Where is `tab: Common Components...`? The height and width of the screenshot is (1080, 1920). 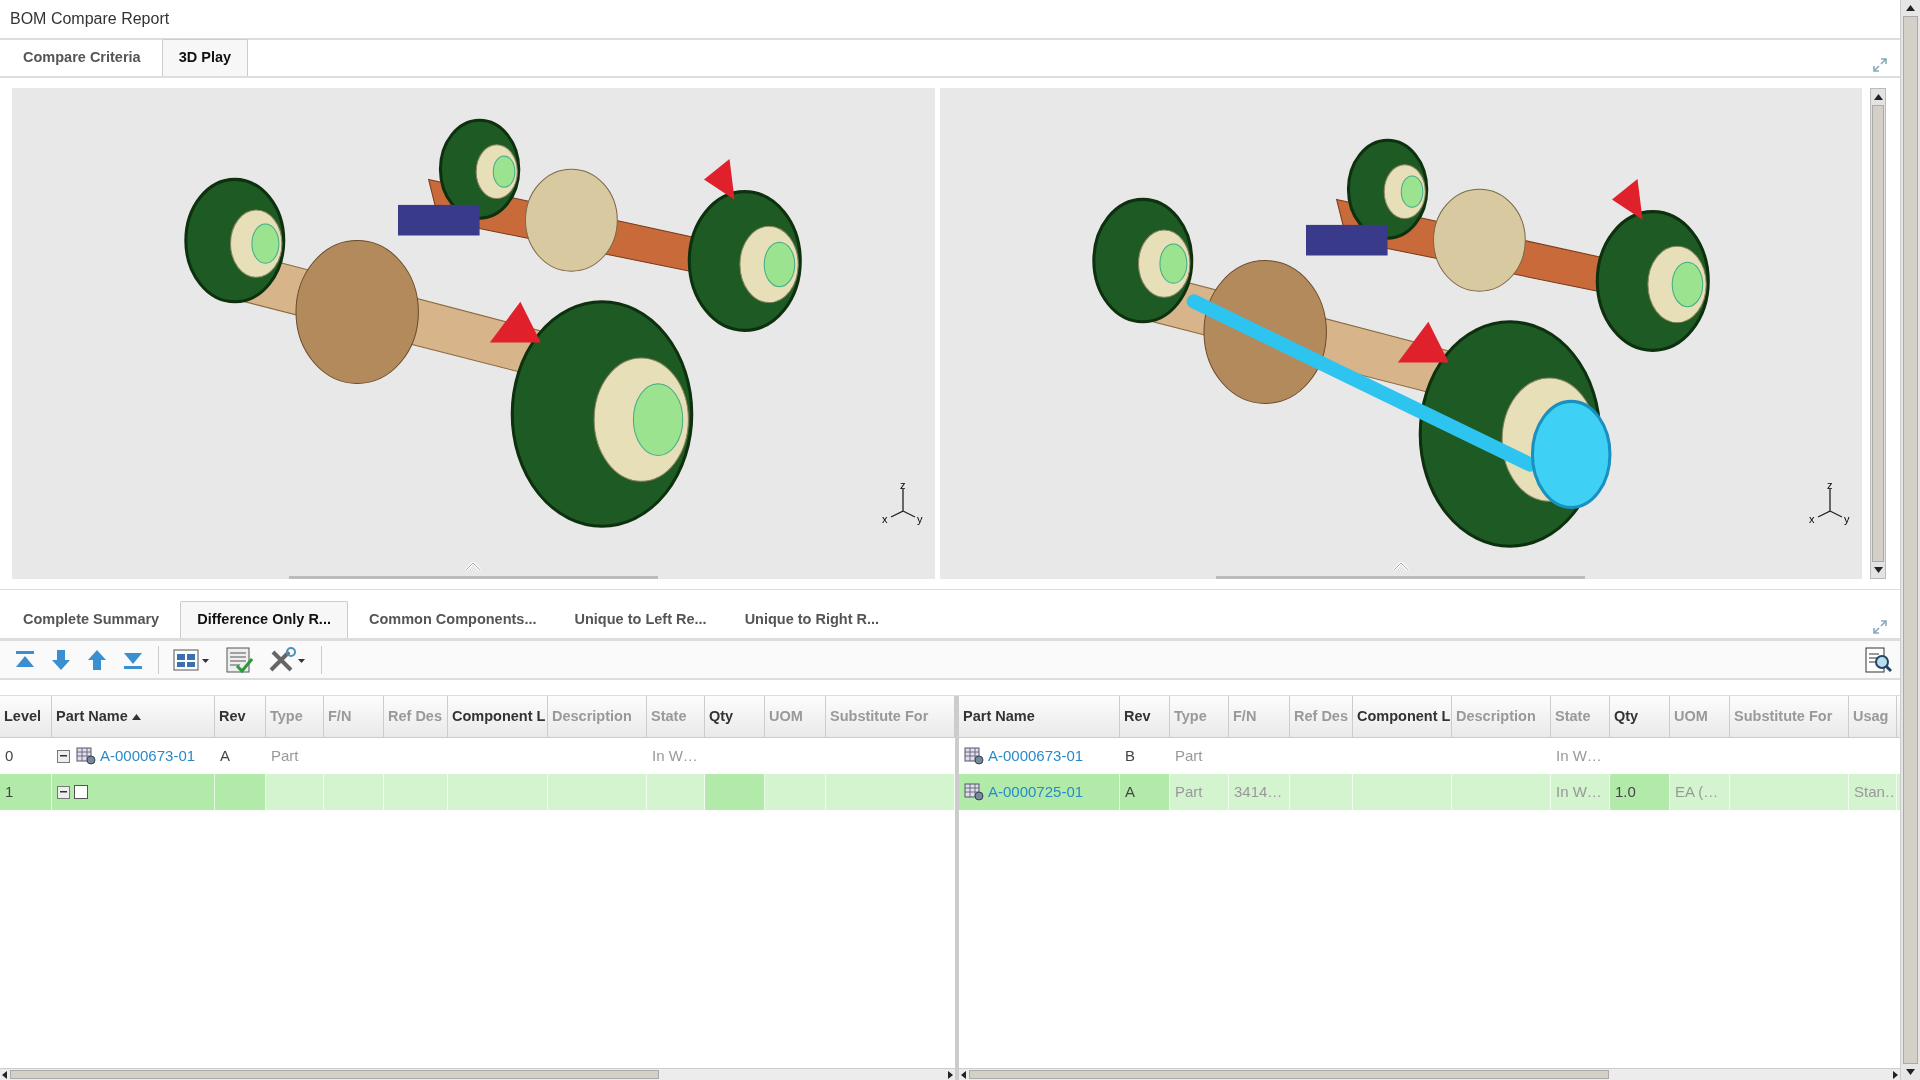 tab: Common Components... is located at coordinates (452, 619).